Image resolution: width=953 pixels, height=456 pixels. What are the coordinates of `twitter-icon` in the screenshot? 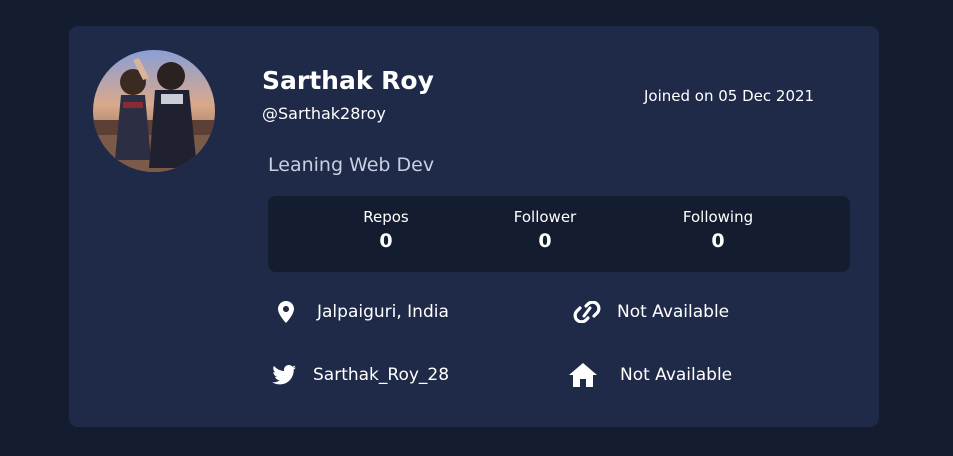 It's located at (284, 375).